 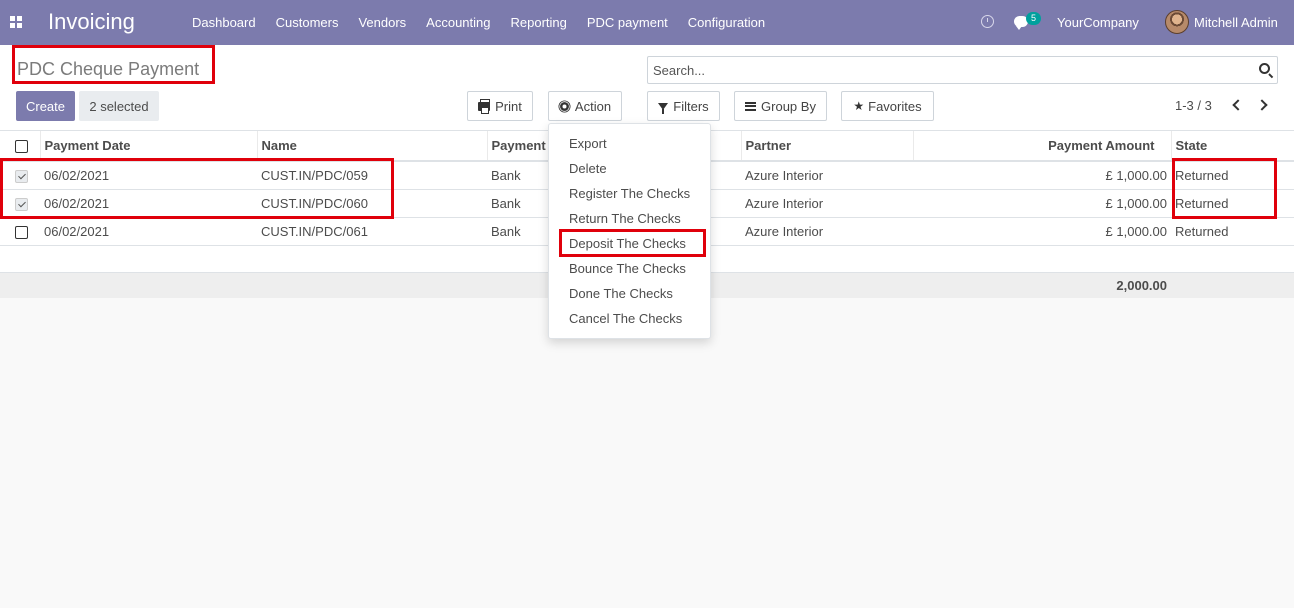 I want to click on action-button: Action, so click(x=585, y=106).